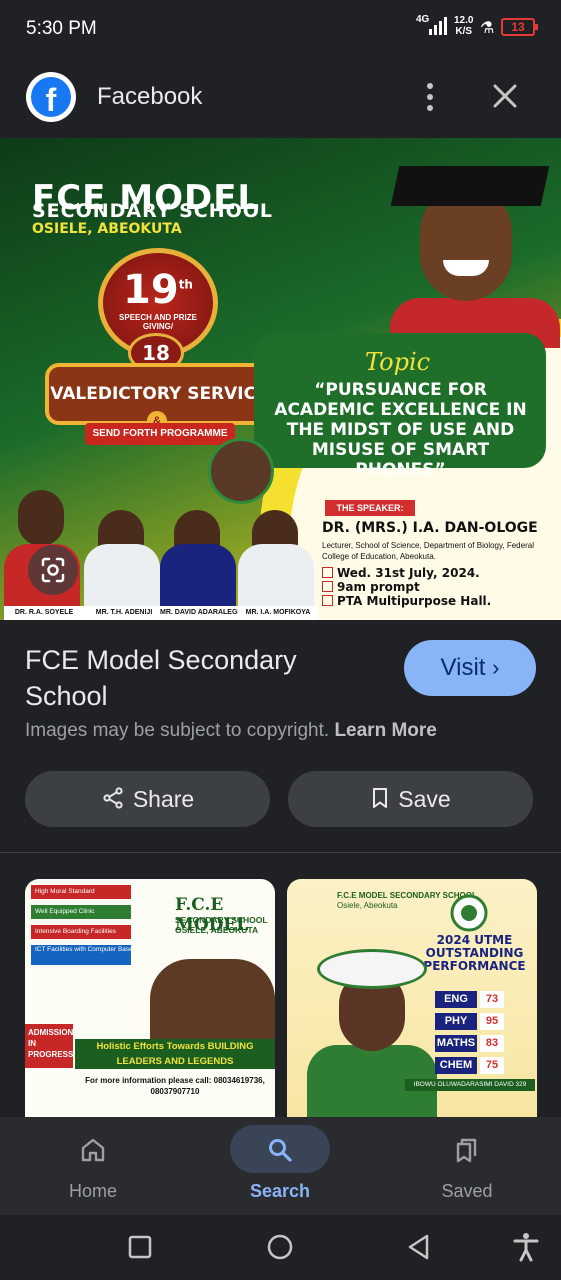 The width and height of the screenshot is (561, 1280). Describe the element at coordinates (470, 668) in the screenshot. I see `visit-button: Visit ›` at that location.